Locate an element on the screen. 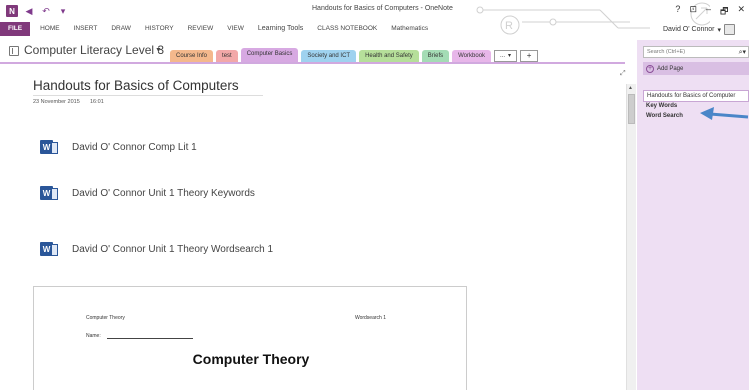  window-controls: ? ⊡ – 🗗 ✕ is located at coordinates (710, 12).